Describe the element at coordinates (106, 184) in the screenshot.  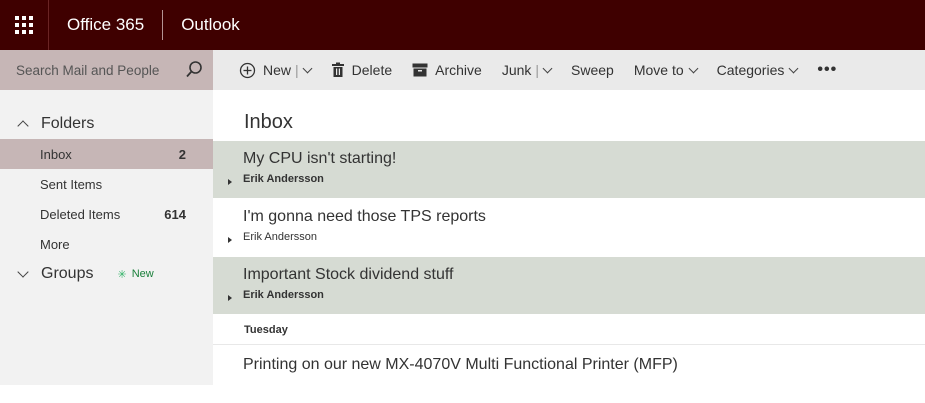
I see `sidebar-item-sent-items: Sent Items` at that location.